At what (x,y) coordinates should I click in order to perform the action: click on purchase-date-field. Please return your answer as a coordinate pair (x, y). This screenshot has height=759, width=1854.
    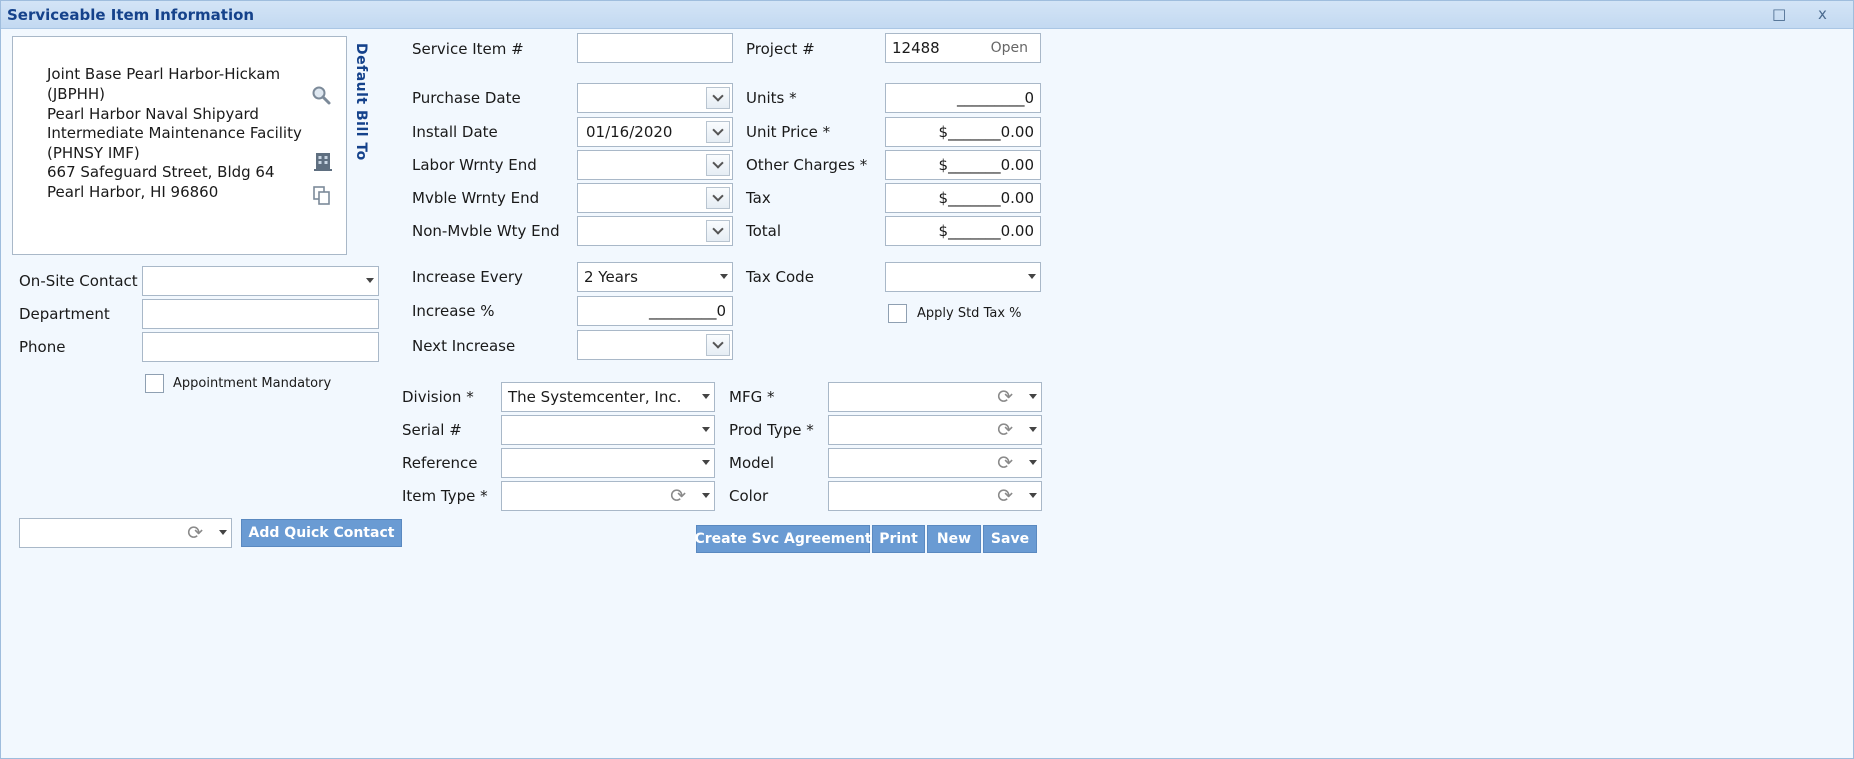
    Looking at the image, I should click on (655, 98).